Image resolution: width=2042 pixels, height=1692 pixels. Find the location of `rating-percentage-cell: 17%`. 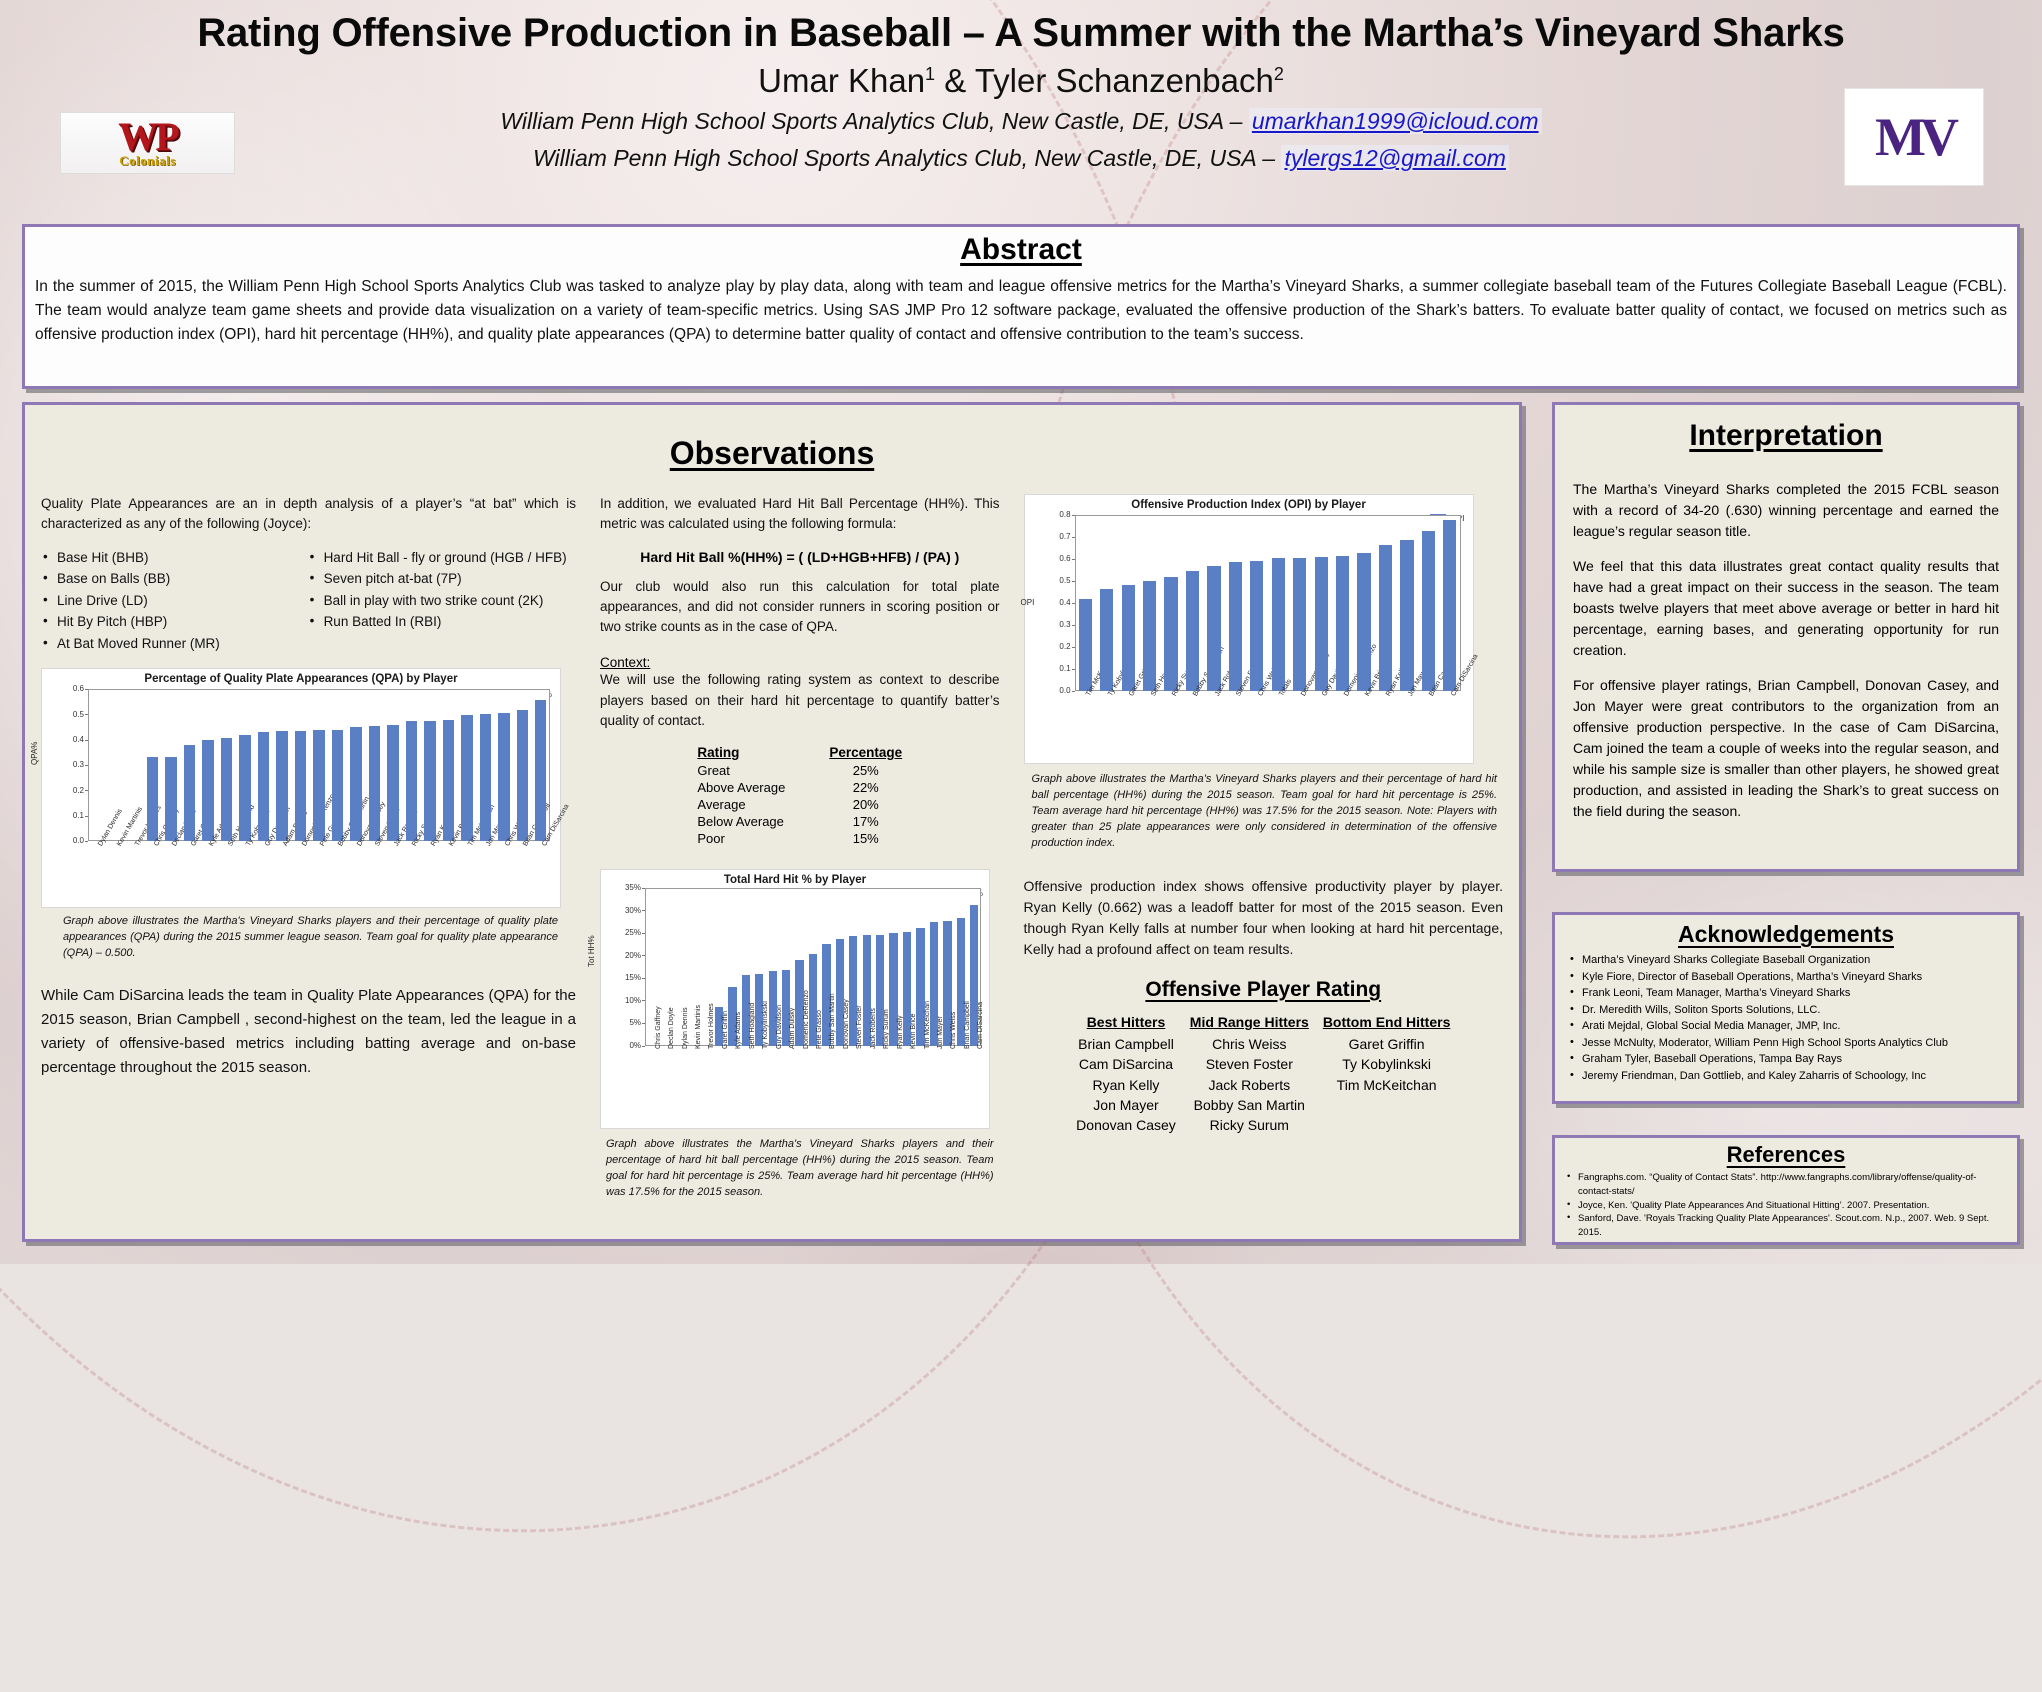

rating-percentage-cell: 17% is located at coordinates (865, 821).